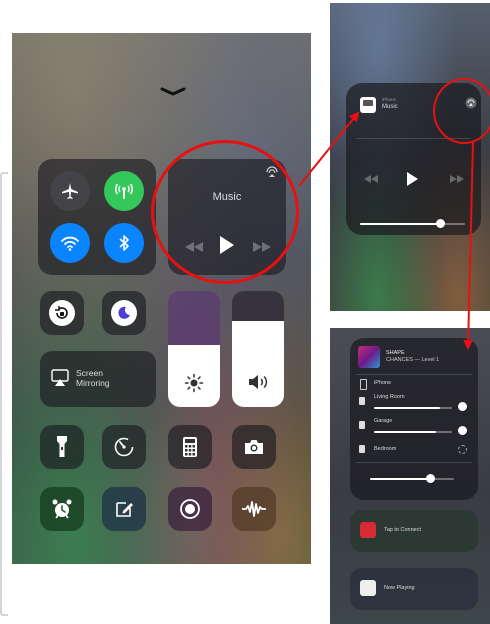  What do you see at coordinates (389, 99) in the screenshot?
I see `source-label: iPhone` at bounding box center [389, 99].